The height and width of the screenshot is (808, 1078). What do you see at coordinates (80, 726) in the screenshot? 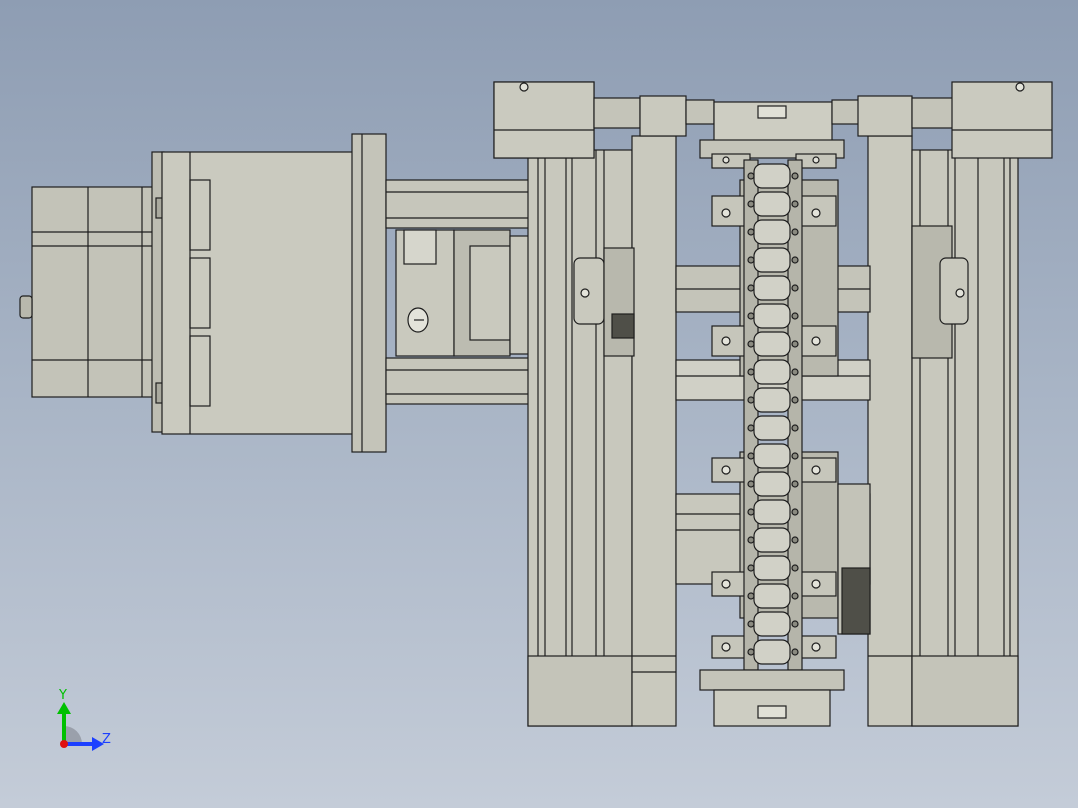
I see `view-triad` at bounding box center [80, 726].